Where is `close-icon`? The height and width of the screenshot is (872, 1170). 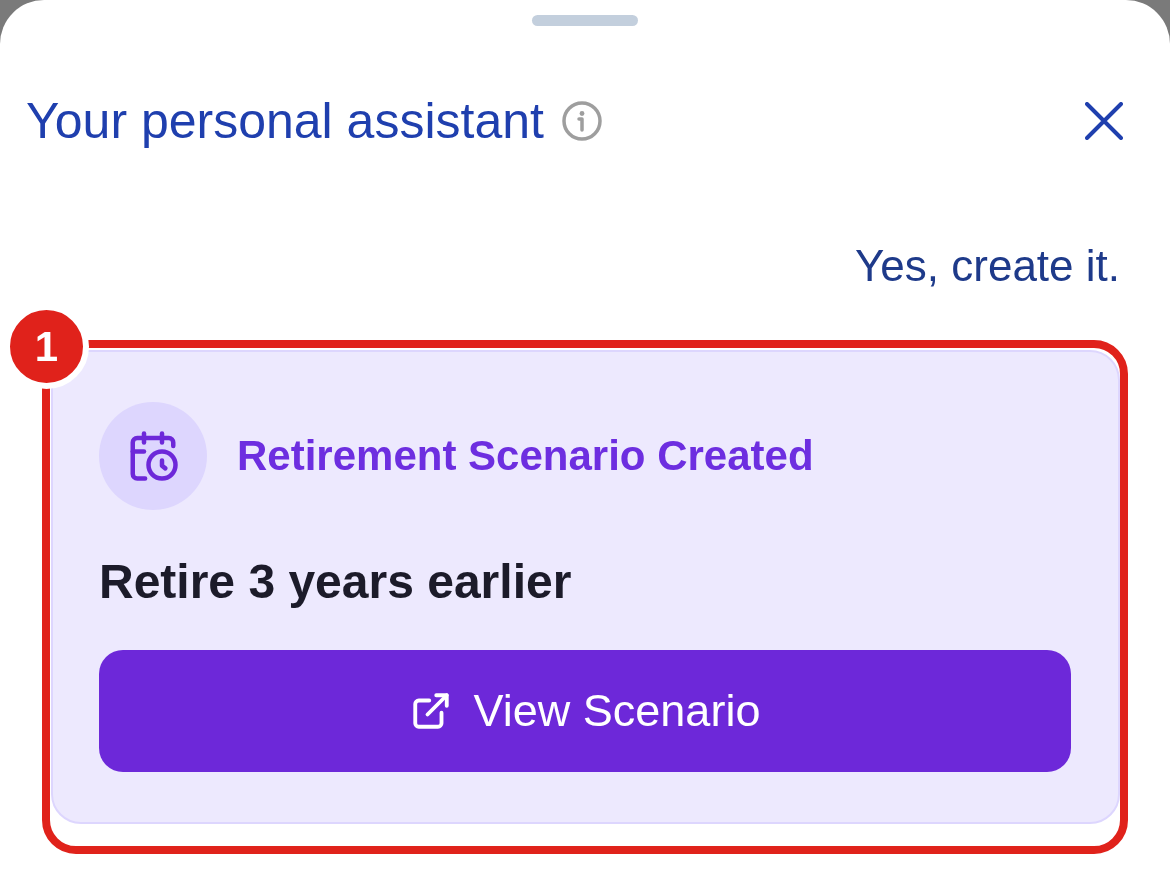
close-icon is located at coordinates (1104, 121).